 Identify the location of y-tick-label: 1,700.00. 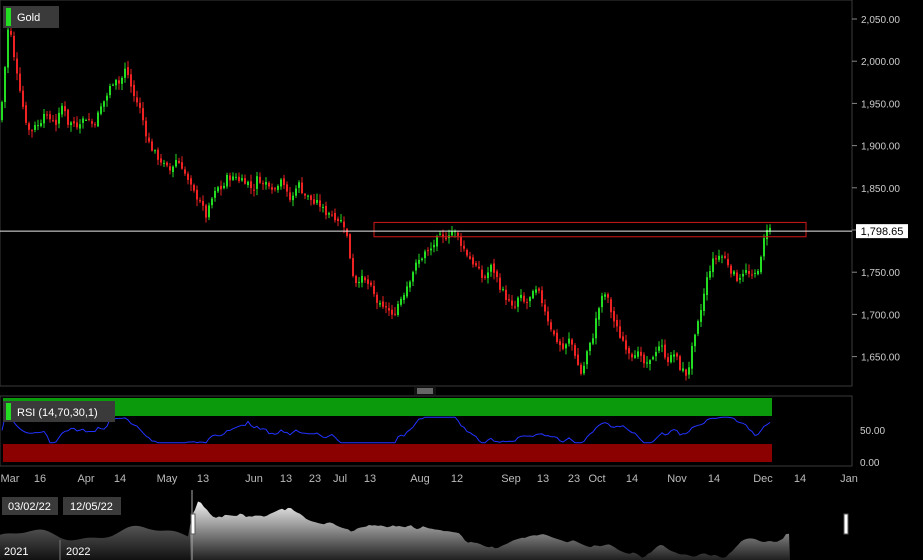
(880, 315).